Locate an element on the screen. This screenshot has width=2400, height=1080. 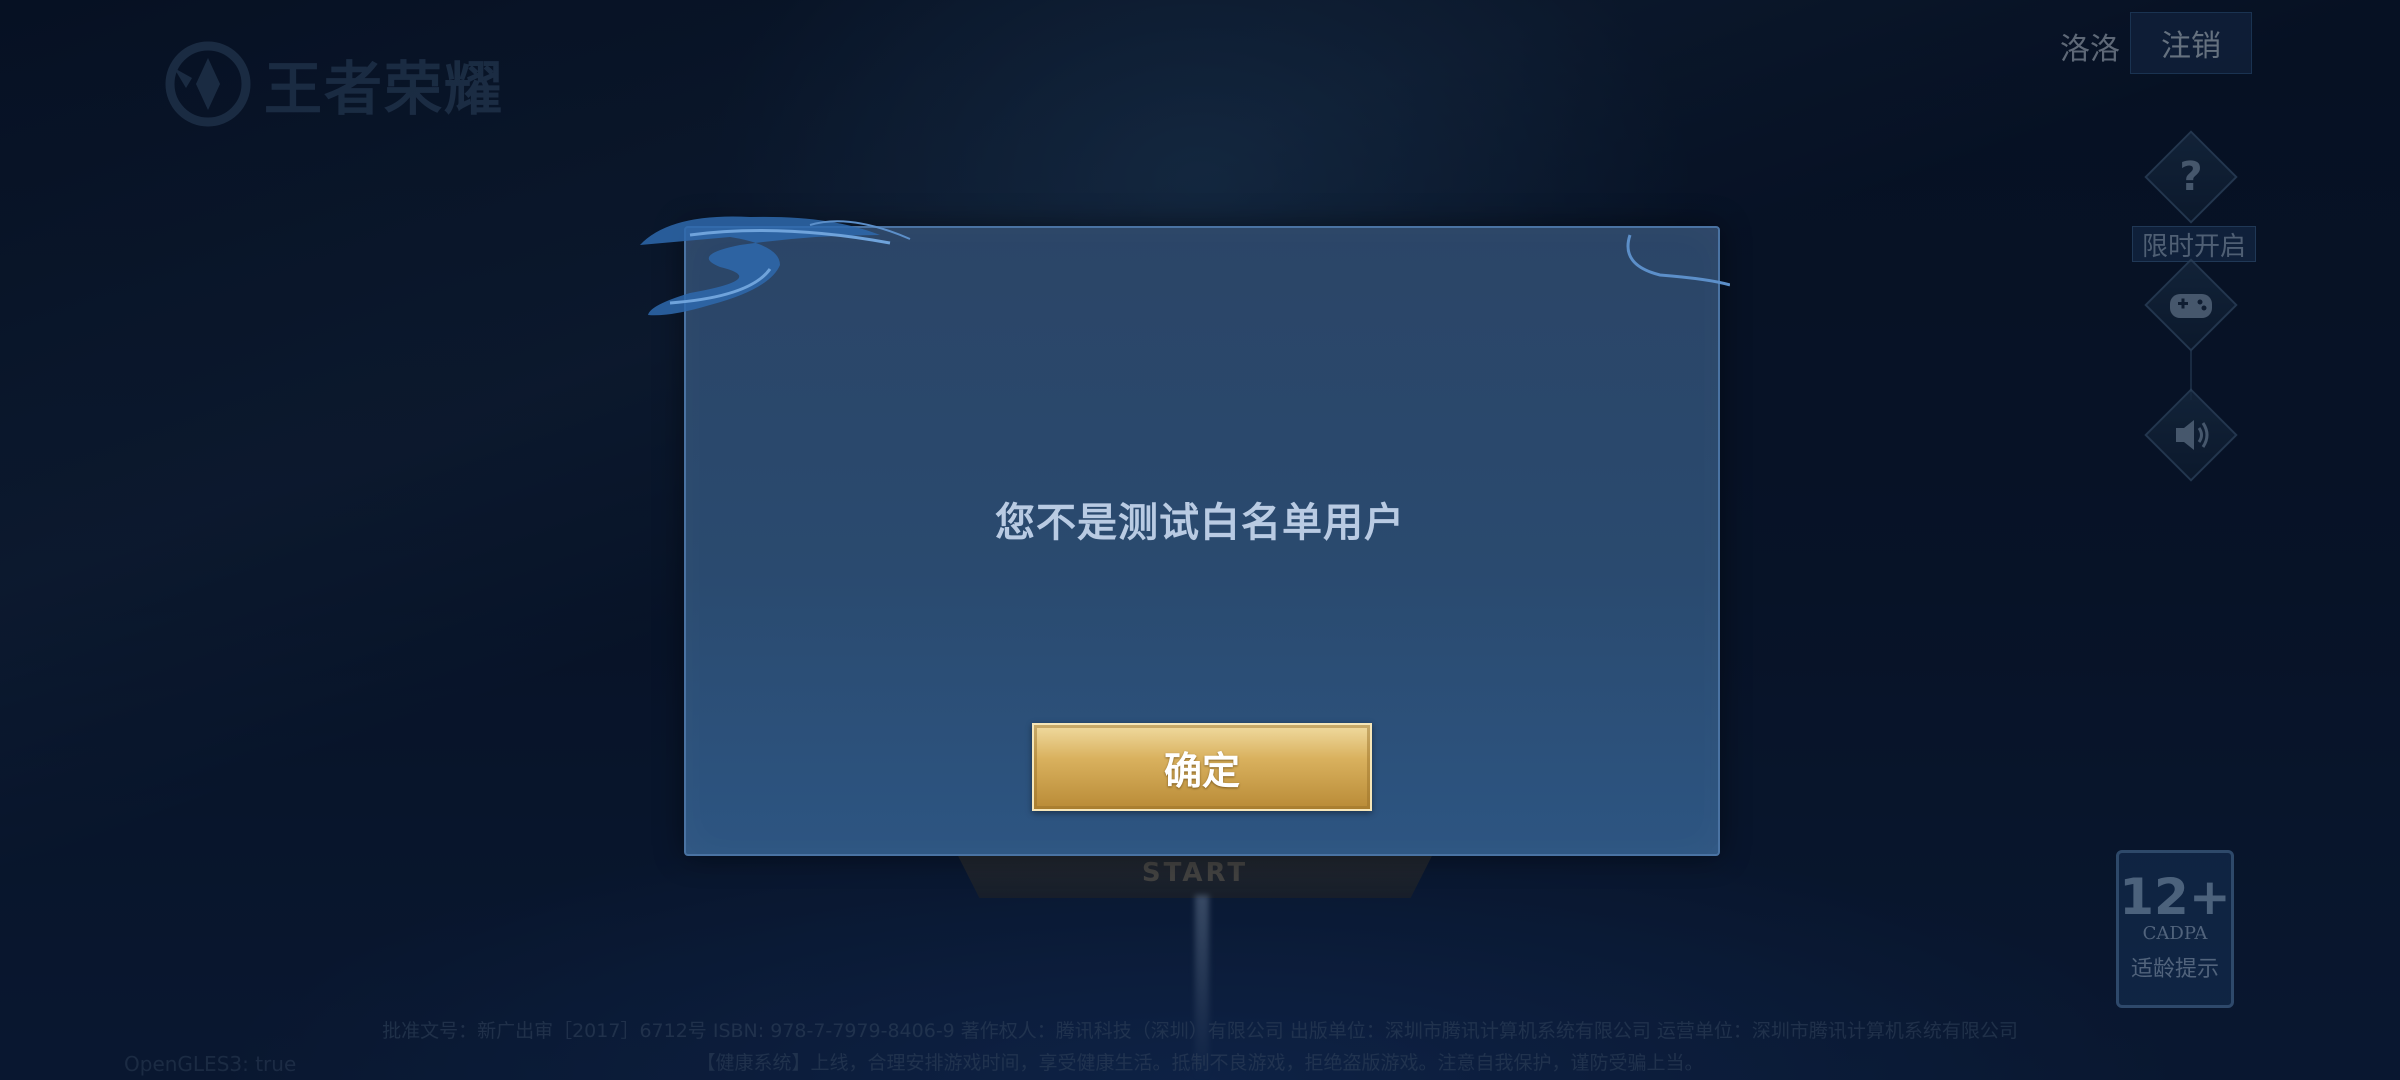
dialog-message: 您不是测试白名单用户 is located at coordinates (1200, 523).